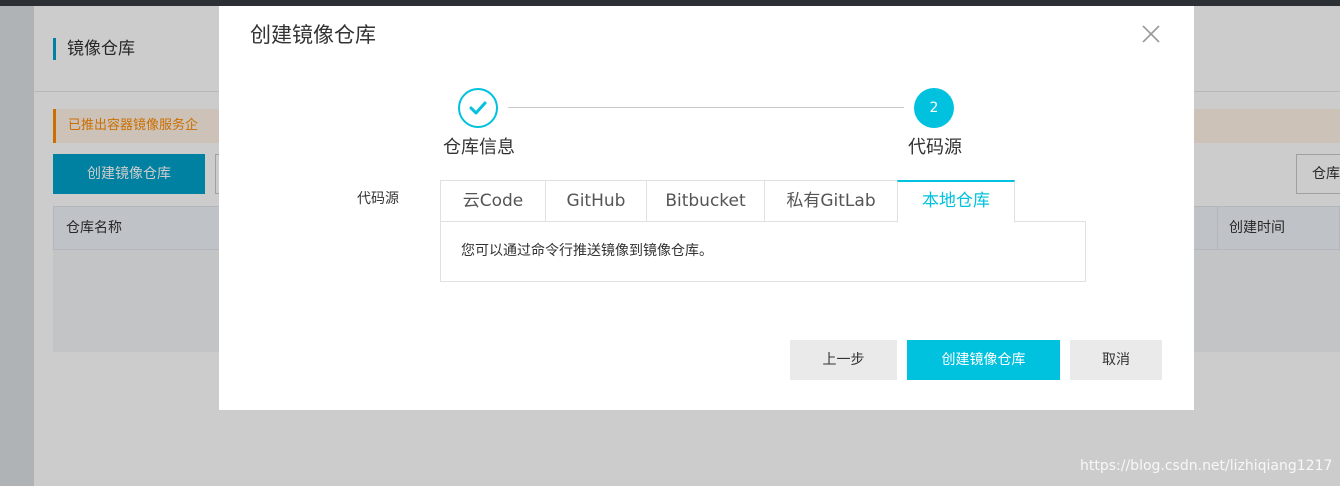 This screenshot has height=486, width=1340. Describe the element at coordinates (1151, 34) in the screenshot. I see `close-icon` at that location.